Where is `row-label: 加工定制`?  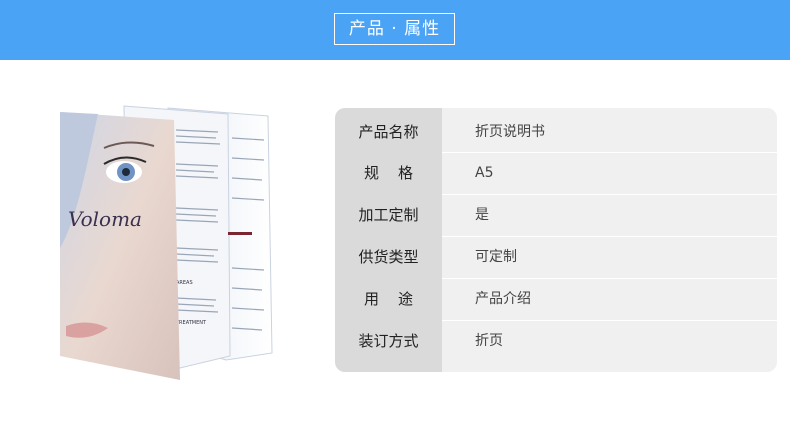
row-label: 加工定制 is located at coordinates (388, 215).